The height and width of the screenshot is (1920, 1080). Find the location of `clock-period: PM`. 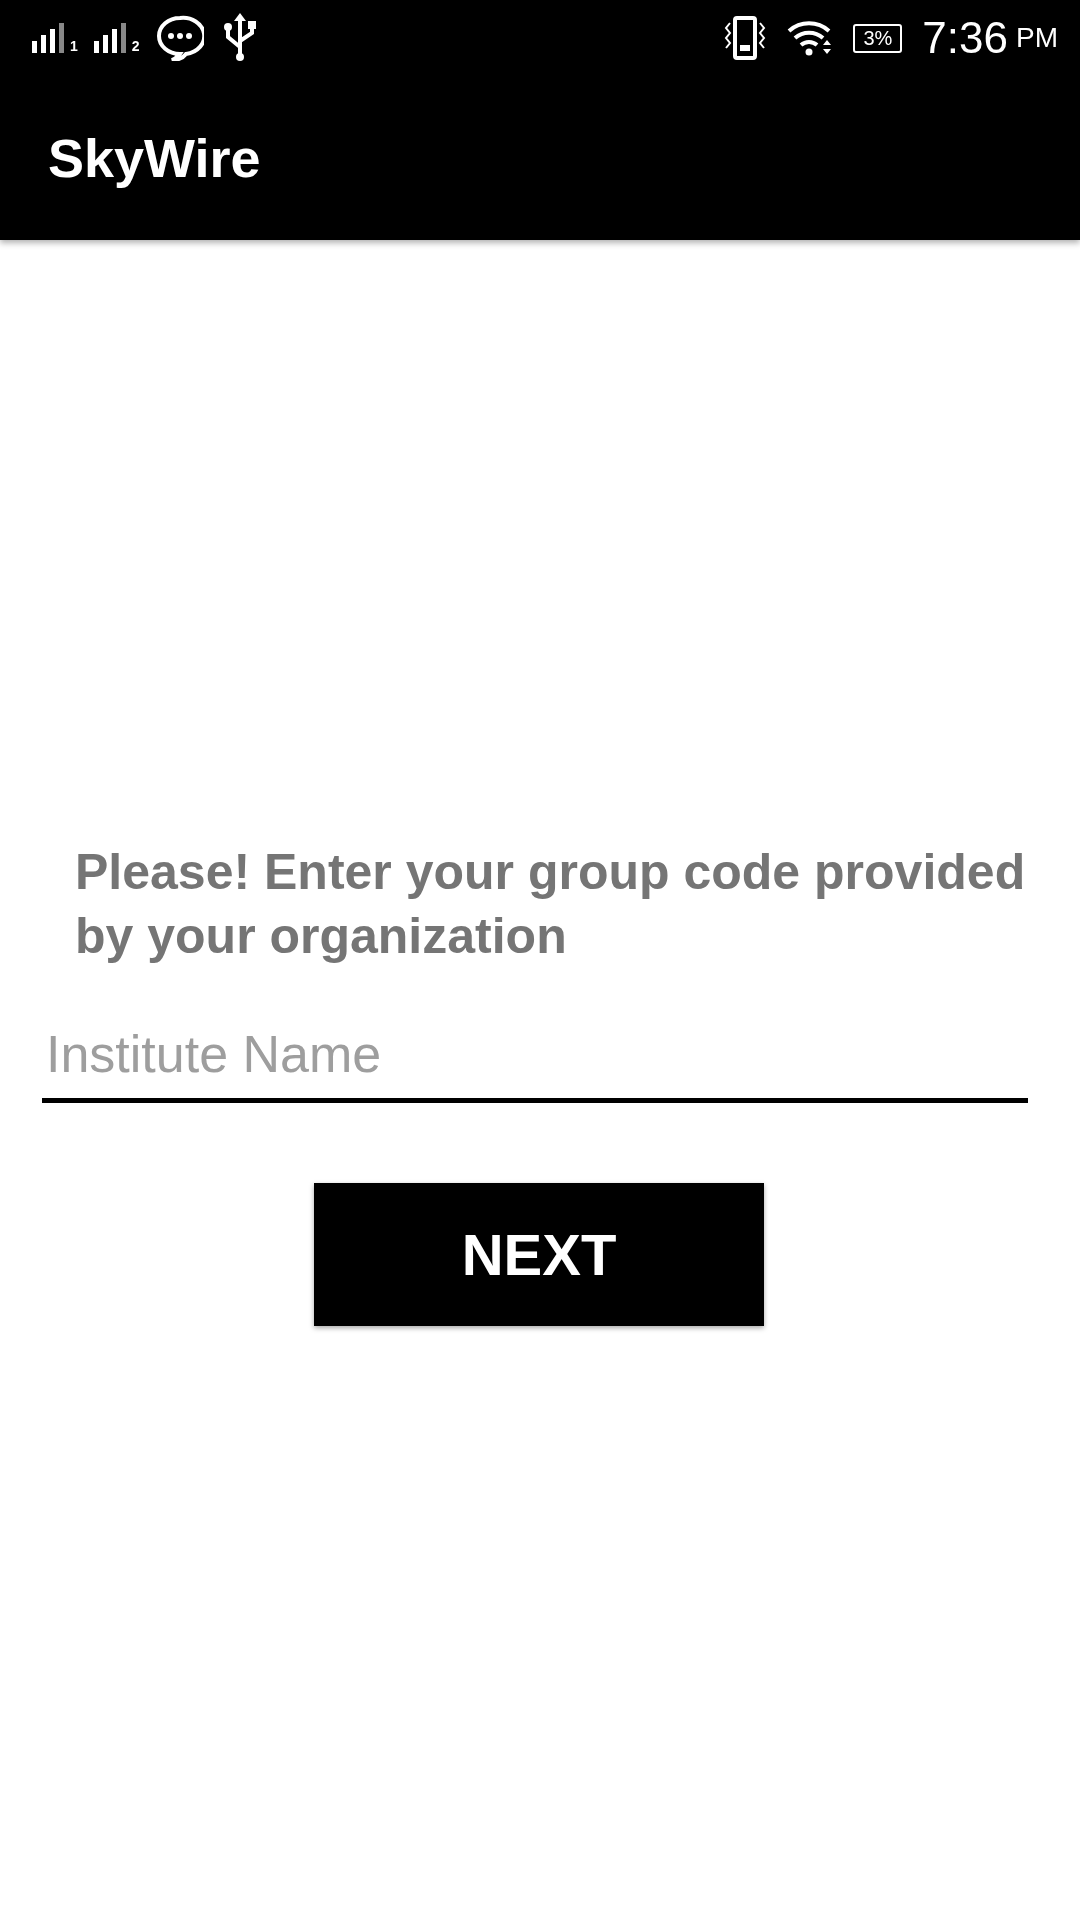

clock-period: PM is located at coordinates (1037, 38).